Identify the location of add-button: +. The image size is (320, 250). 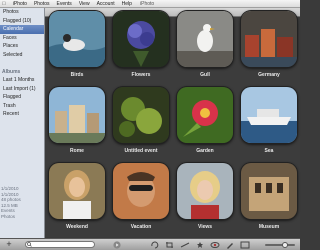
(9, 244).